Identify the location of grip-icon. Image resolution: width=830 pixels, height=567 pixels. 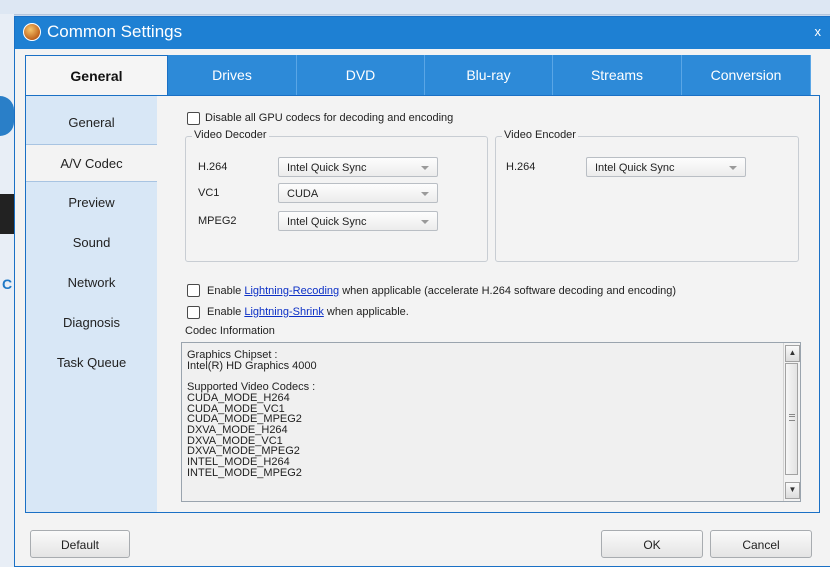
(792, 417).